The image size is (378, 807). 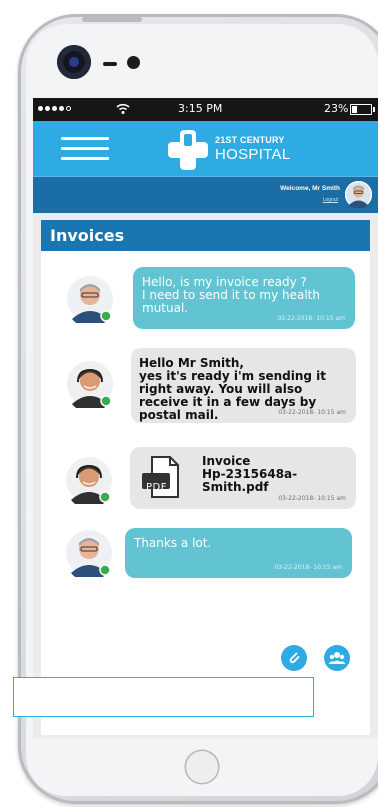 I want to click on hospital-logo-text: 21ST CENTURY HOSPITAL, so click(x=253, y=149).